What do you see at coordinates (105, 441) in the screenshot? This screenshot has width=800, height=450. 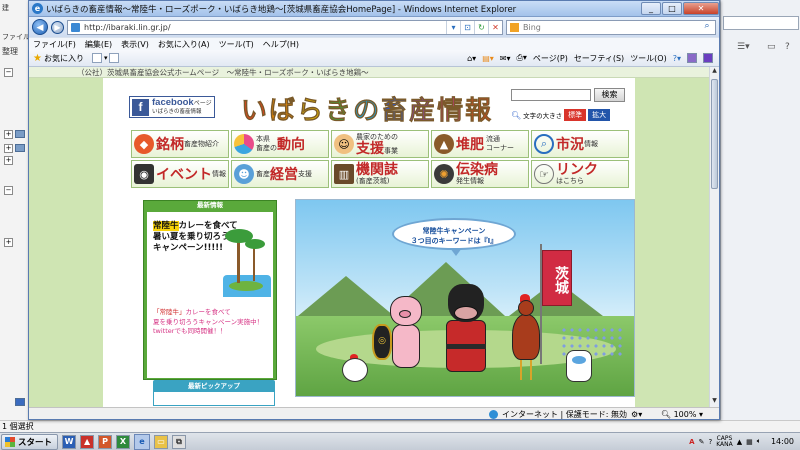 I see `powerpoint-icon: P` at bounding box center [105, 441].